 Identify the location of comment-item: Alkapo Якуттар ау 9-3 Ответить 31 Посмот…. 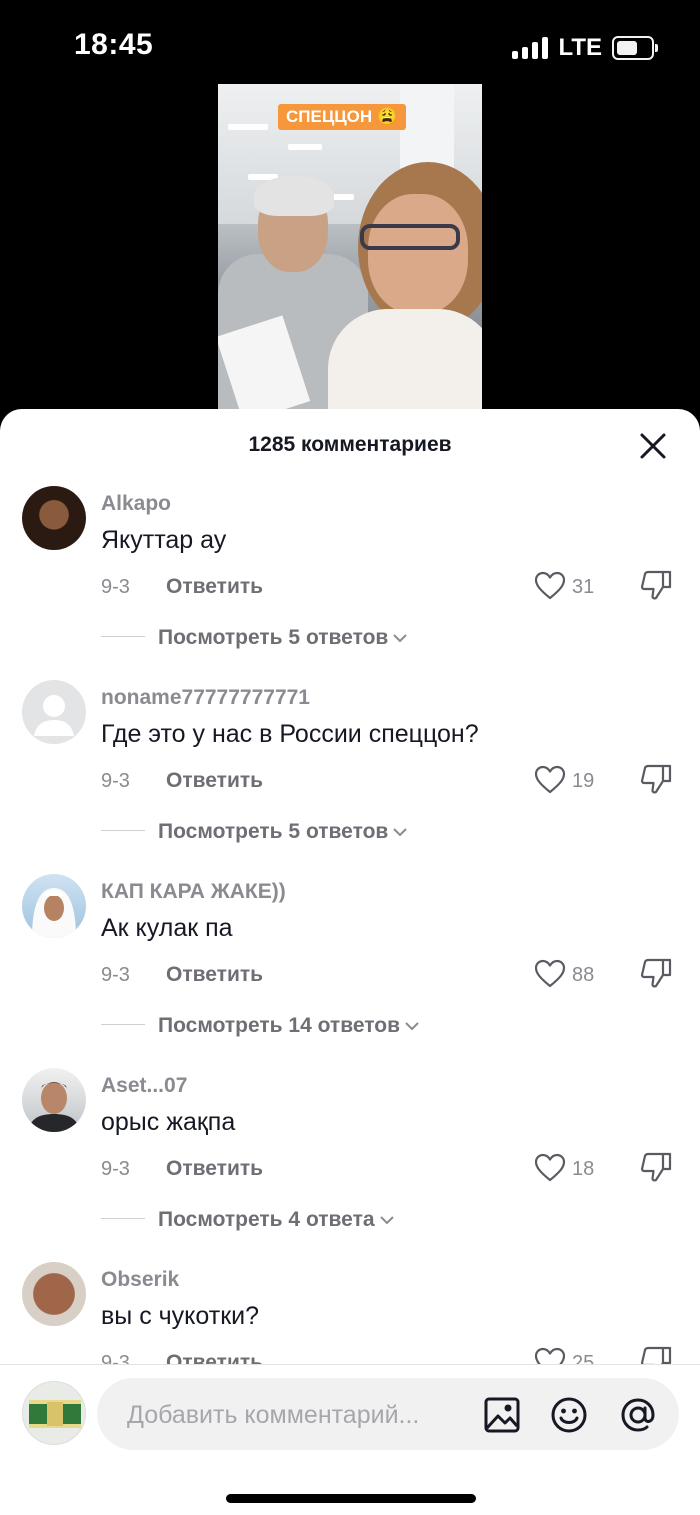
(350, 583).